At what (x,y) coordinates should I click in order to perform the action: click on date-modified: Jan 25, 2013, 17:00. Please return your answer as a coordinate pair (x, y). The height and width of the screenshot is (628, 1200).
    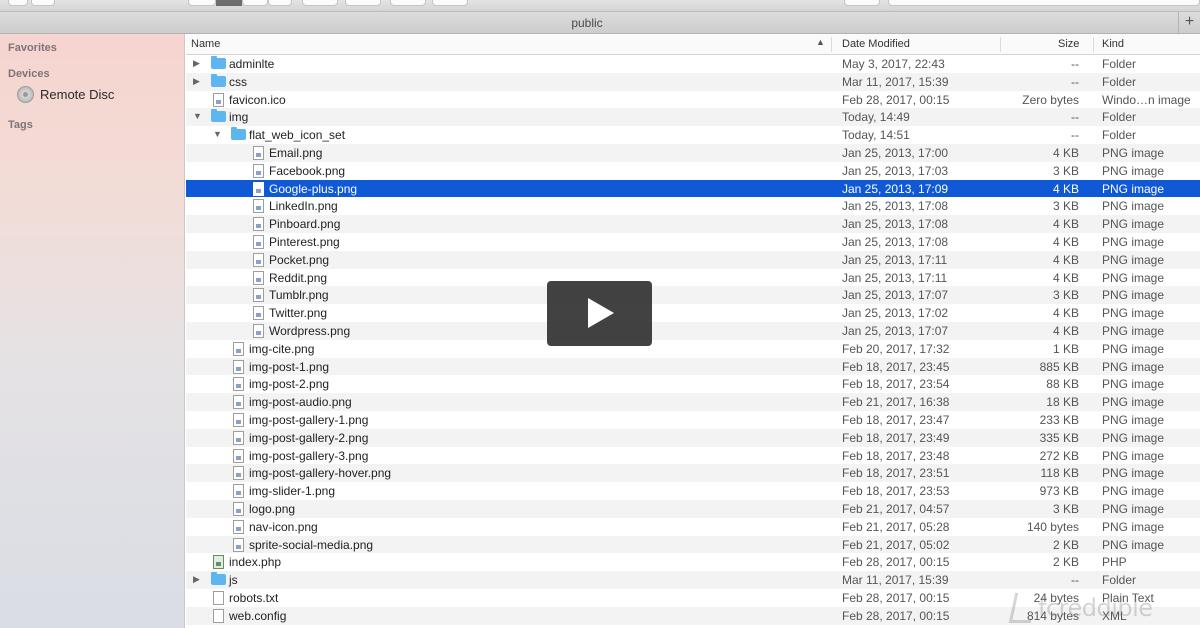
    Looking at the image, I should click on (895, 152).